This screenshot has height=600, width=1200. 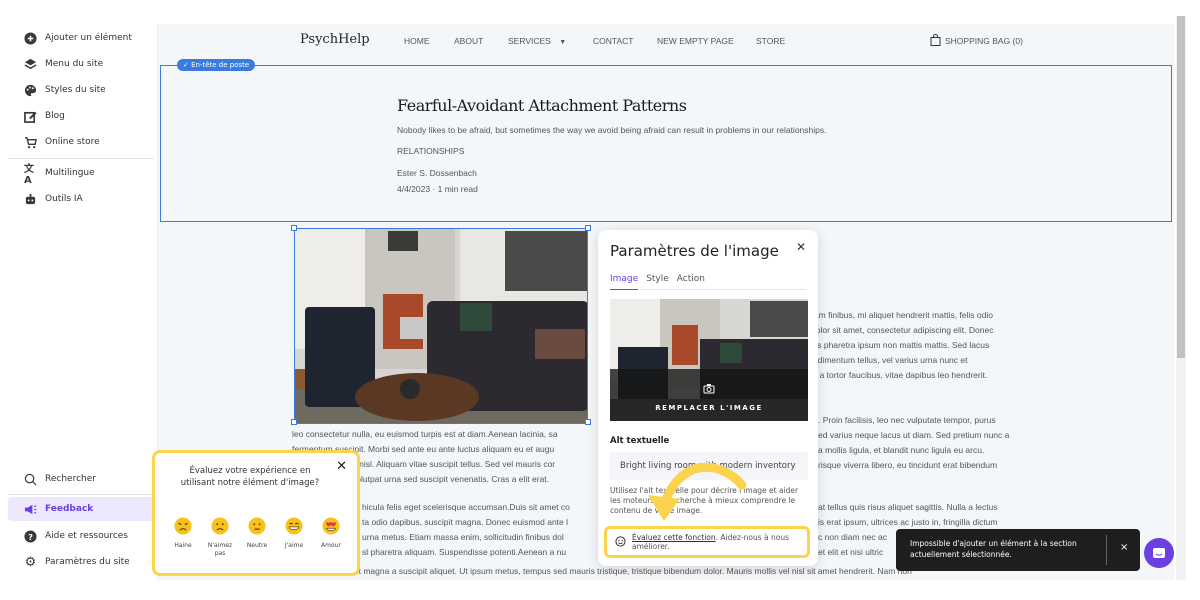 I want to click on sidebar-item-blog: Blog, so click(x=81, y=116).